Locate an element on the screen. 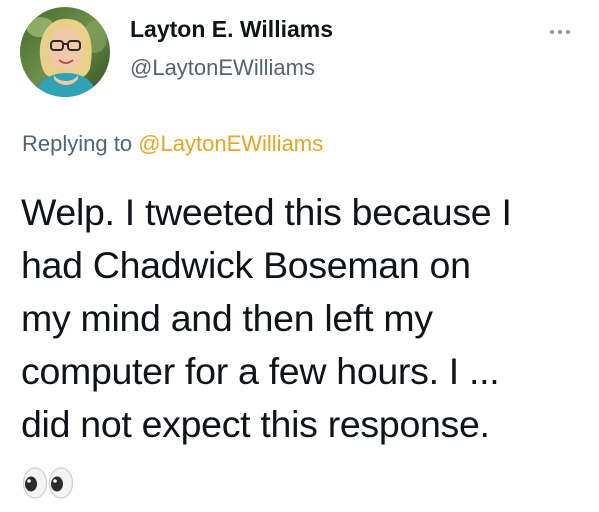 The height and width of the screenshot is (512, 599). tweet-text-line: did not expect this response. is located at coordinates (255, 424).